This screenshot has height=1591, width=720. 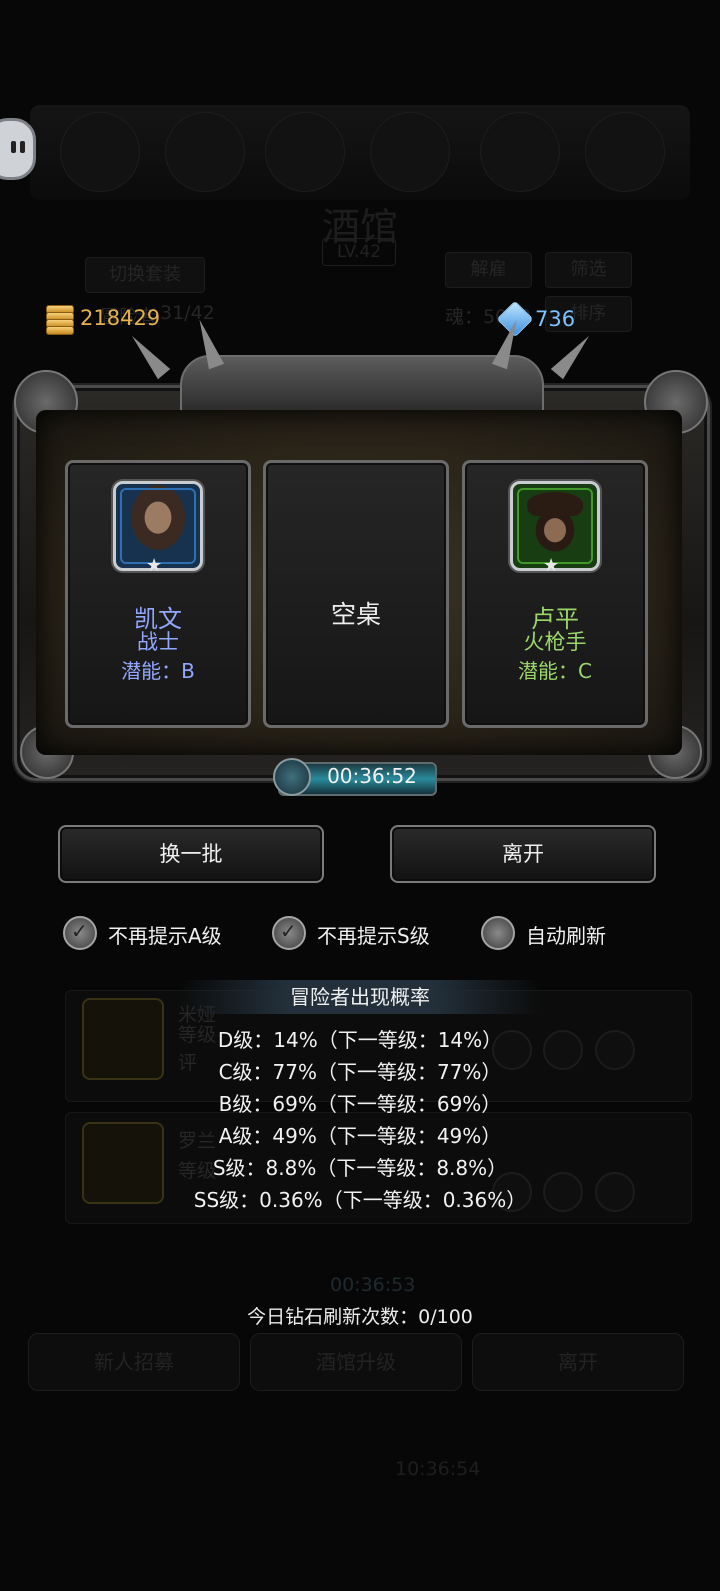 What do you see at coordinates (191, 854) in the screenshot?
I see `refresh-batch-button: 换一批` at bounding box center [191, 854].